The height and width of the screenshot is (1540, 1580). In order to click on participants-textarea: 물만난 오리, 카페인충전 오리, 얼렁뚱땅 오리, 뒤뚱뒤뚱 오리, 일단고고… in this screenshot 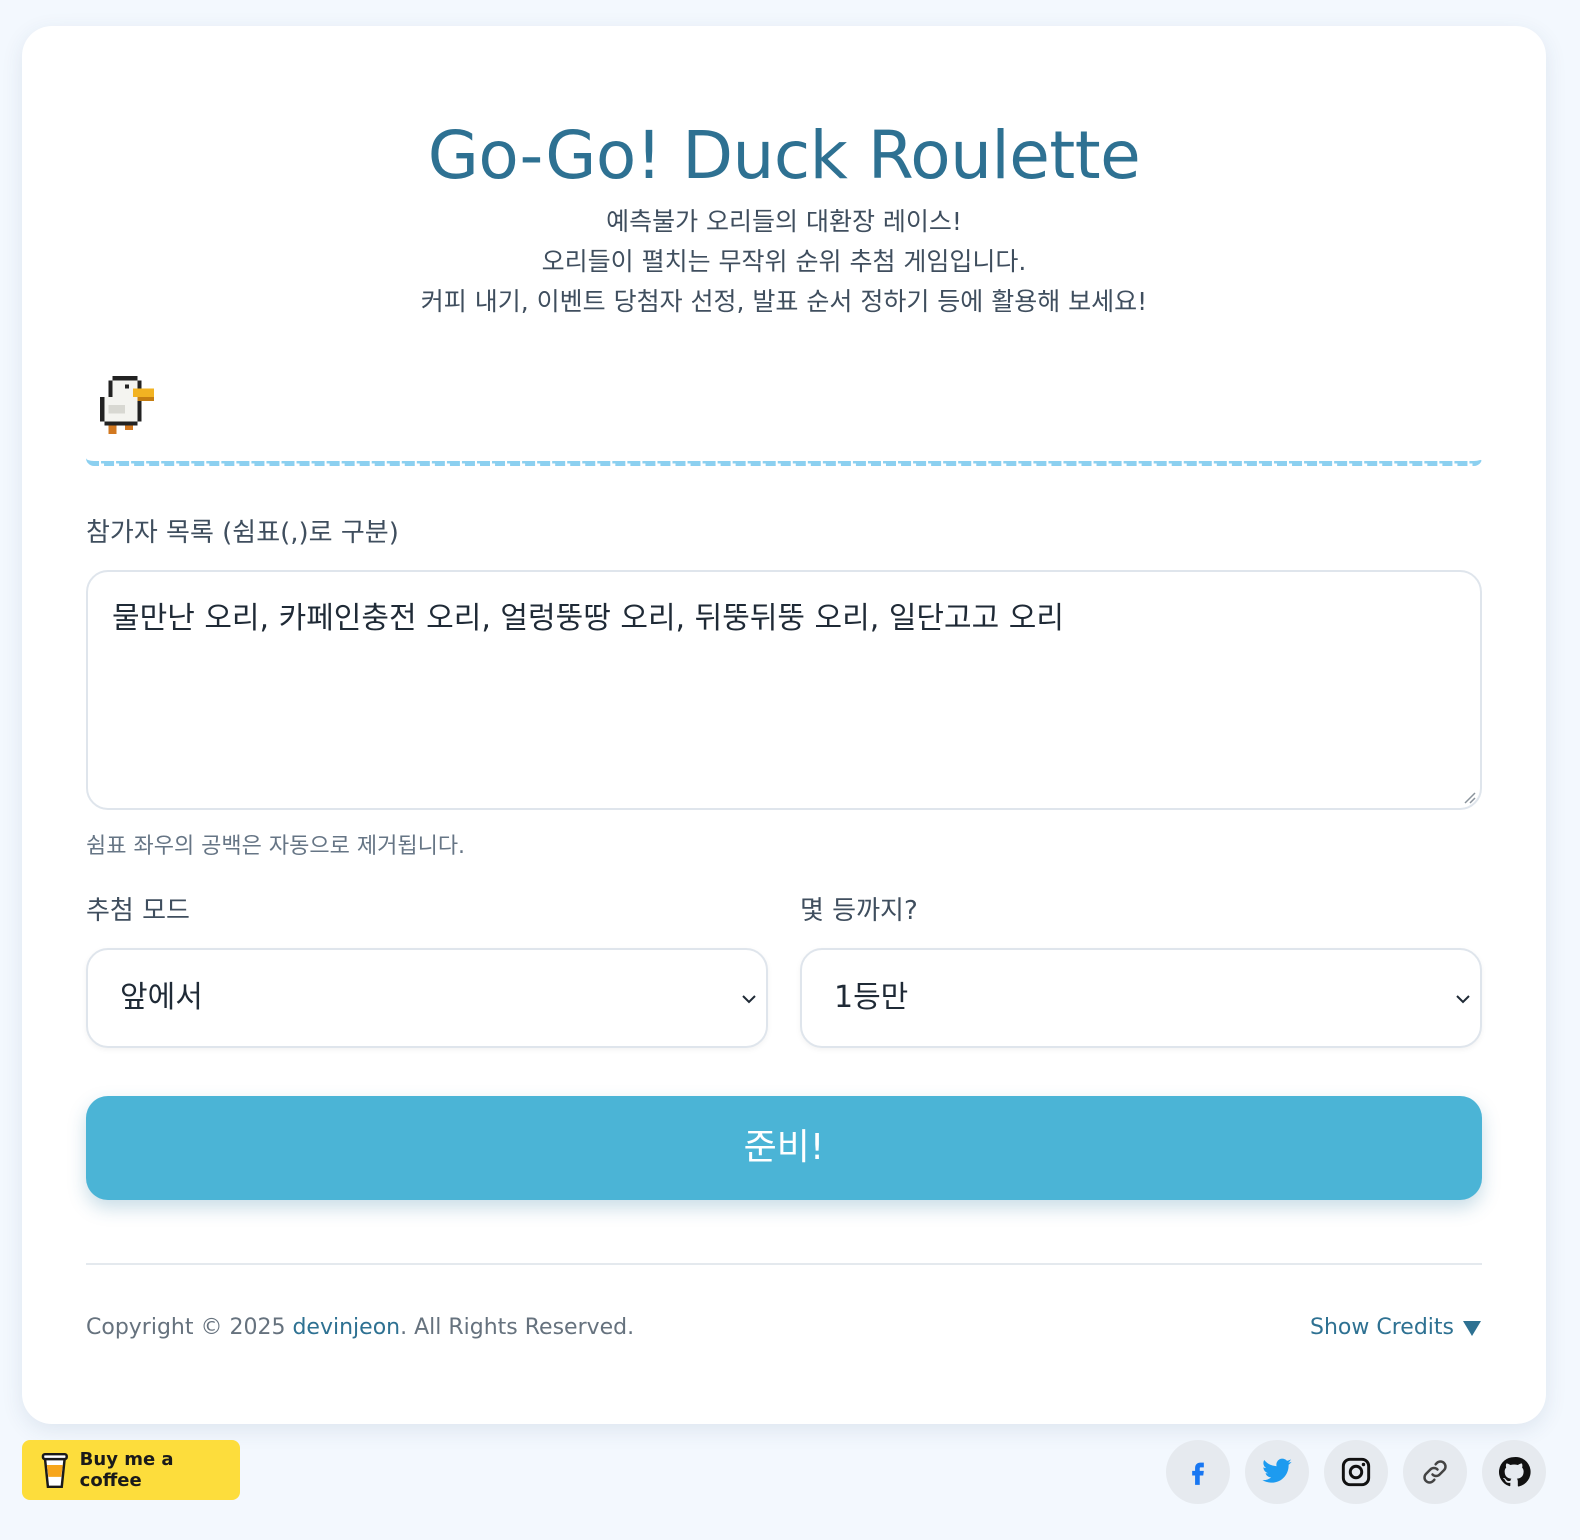, I will do `click(784, 690)`.